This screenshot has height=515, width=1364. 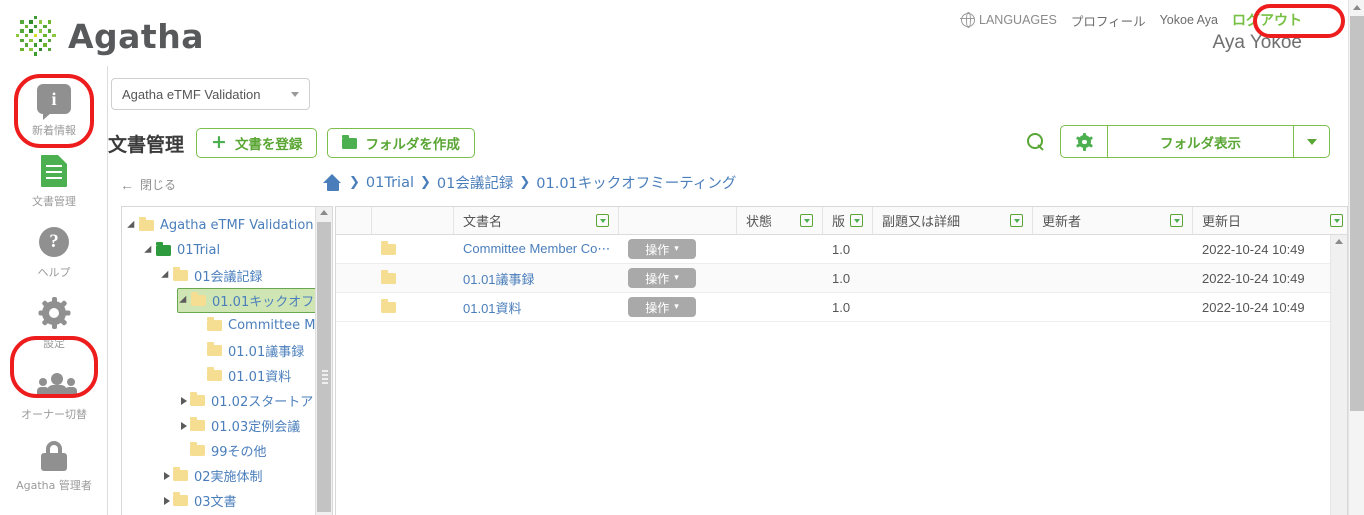 What do you see at coordinates (1084, 141) in the screenshot?
I see `view-settings-button` at bounding box center [1084, 141].